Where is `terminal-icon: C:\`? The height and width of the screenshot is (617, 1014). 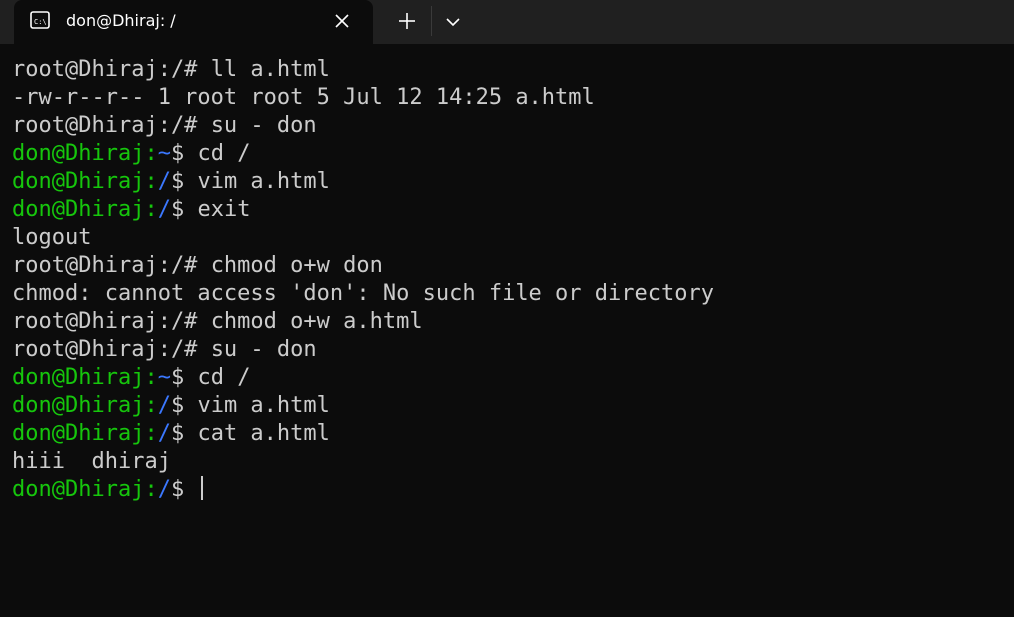 terminal-icon: C:\ is located at coordinates (40, 20).